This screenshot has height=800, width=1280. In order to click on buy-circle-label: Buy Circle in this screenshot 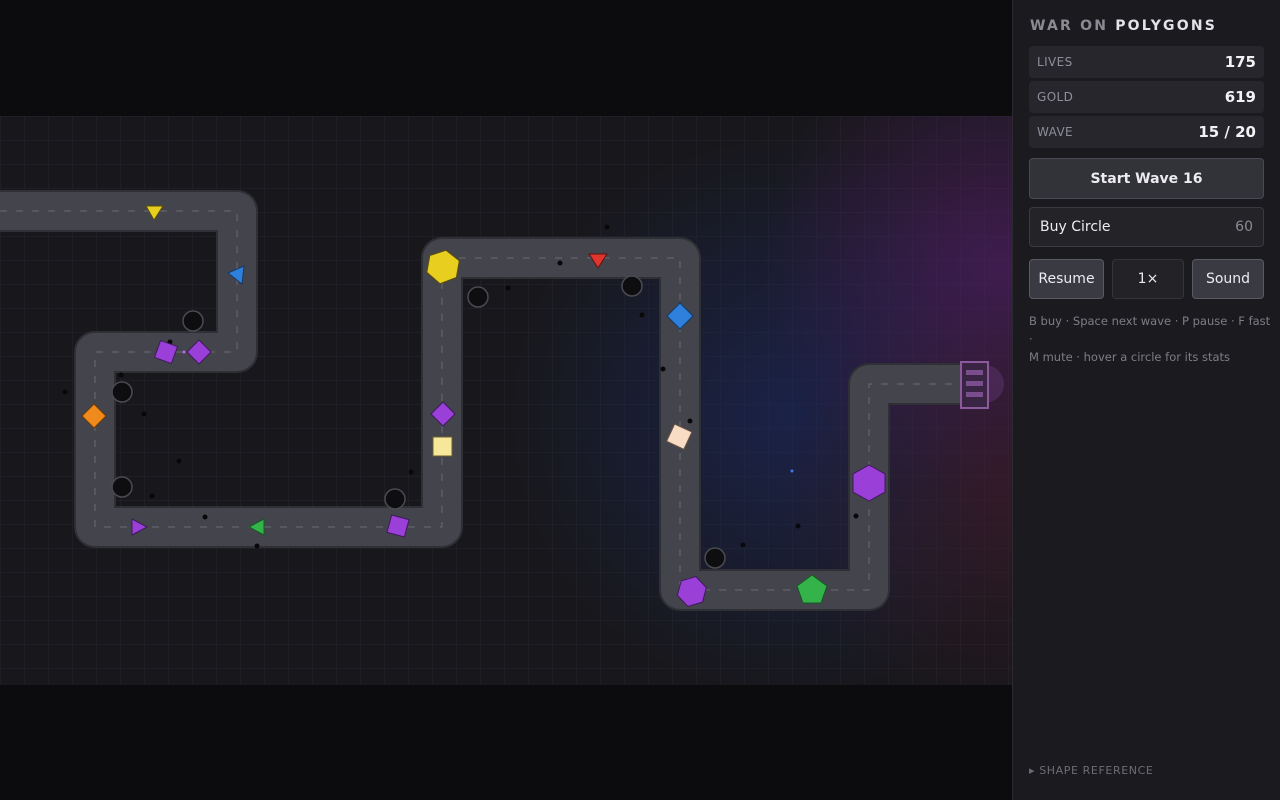, I will do `click(1075, 227)`.